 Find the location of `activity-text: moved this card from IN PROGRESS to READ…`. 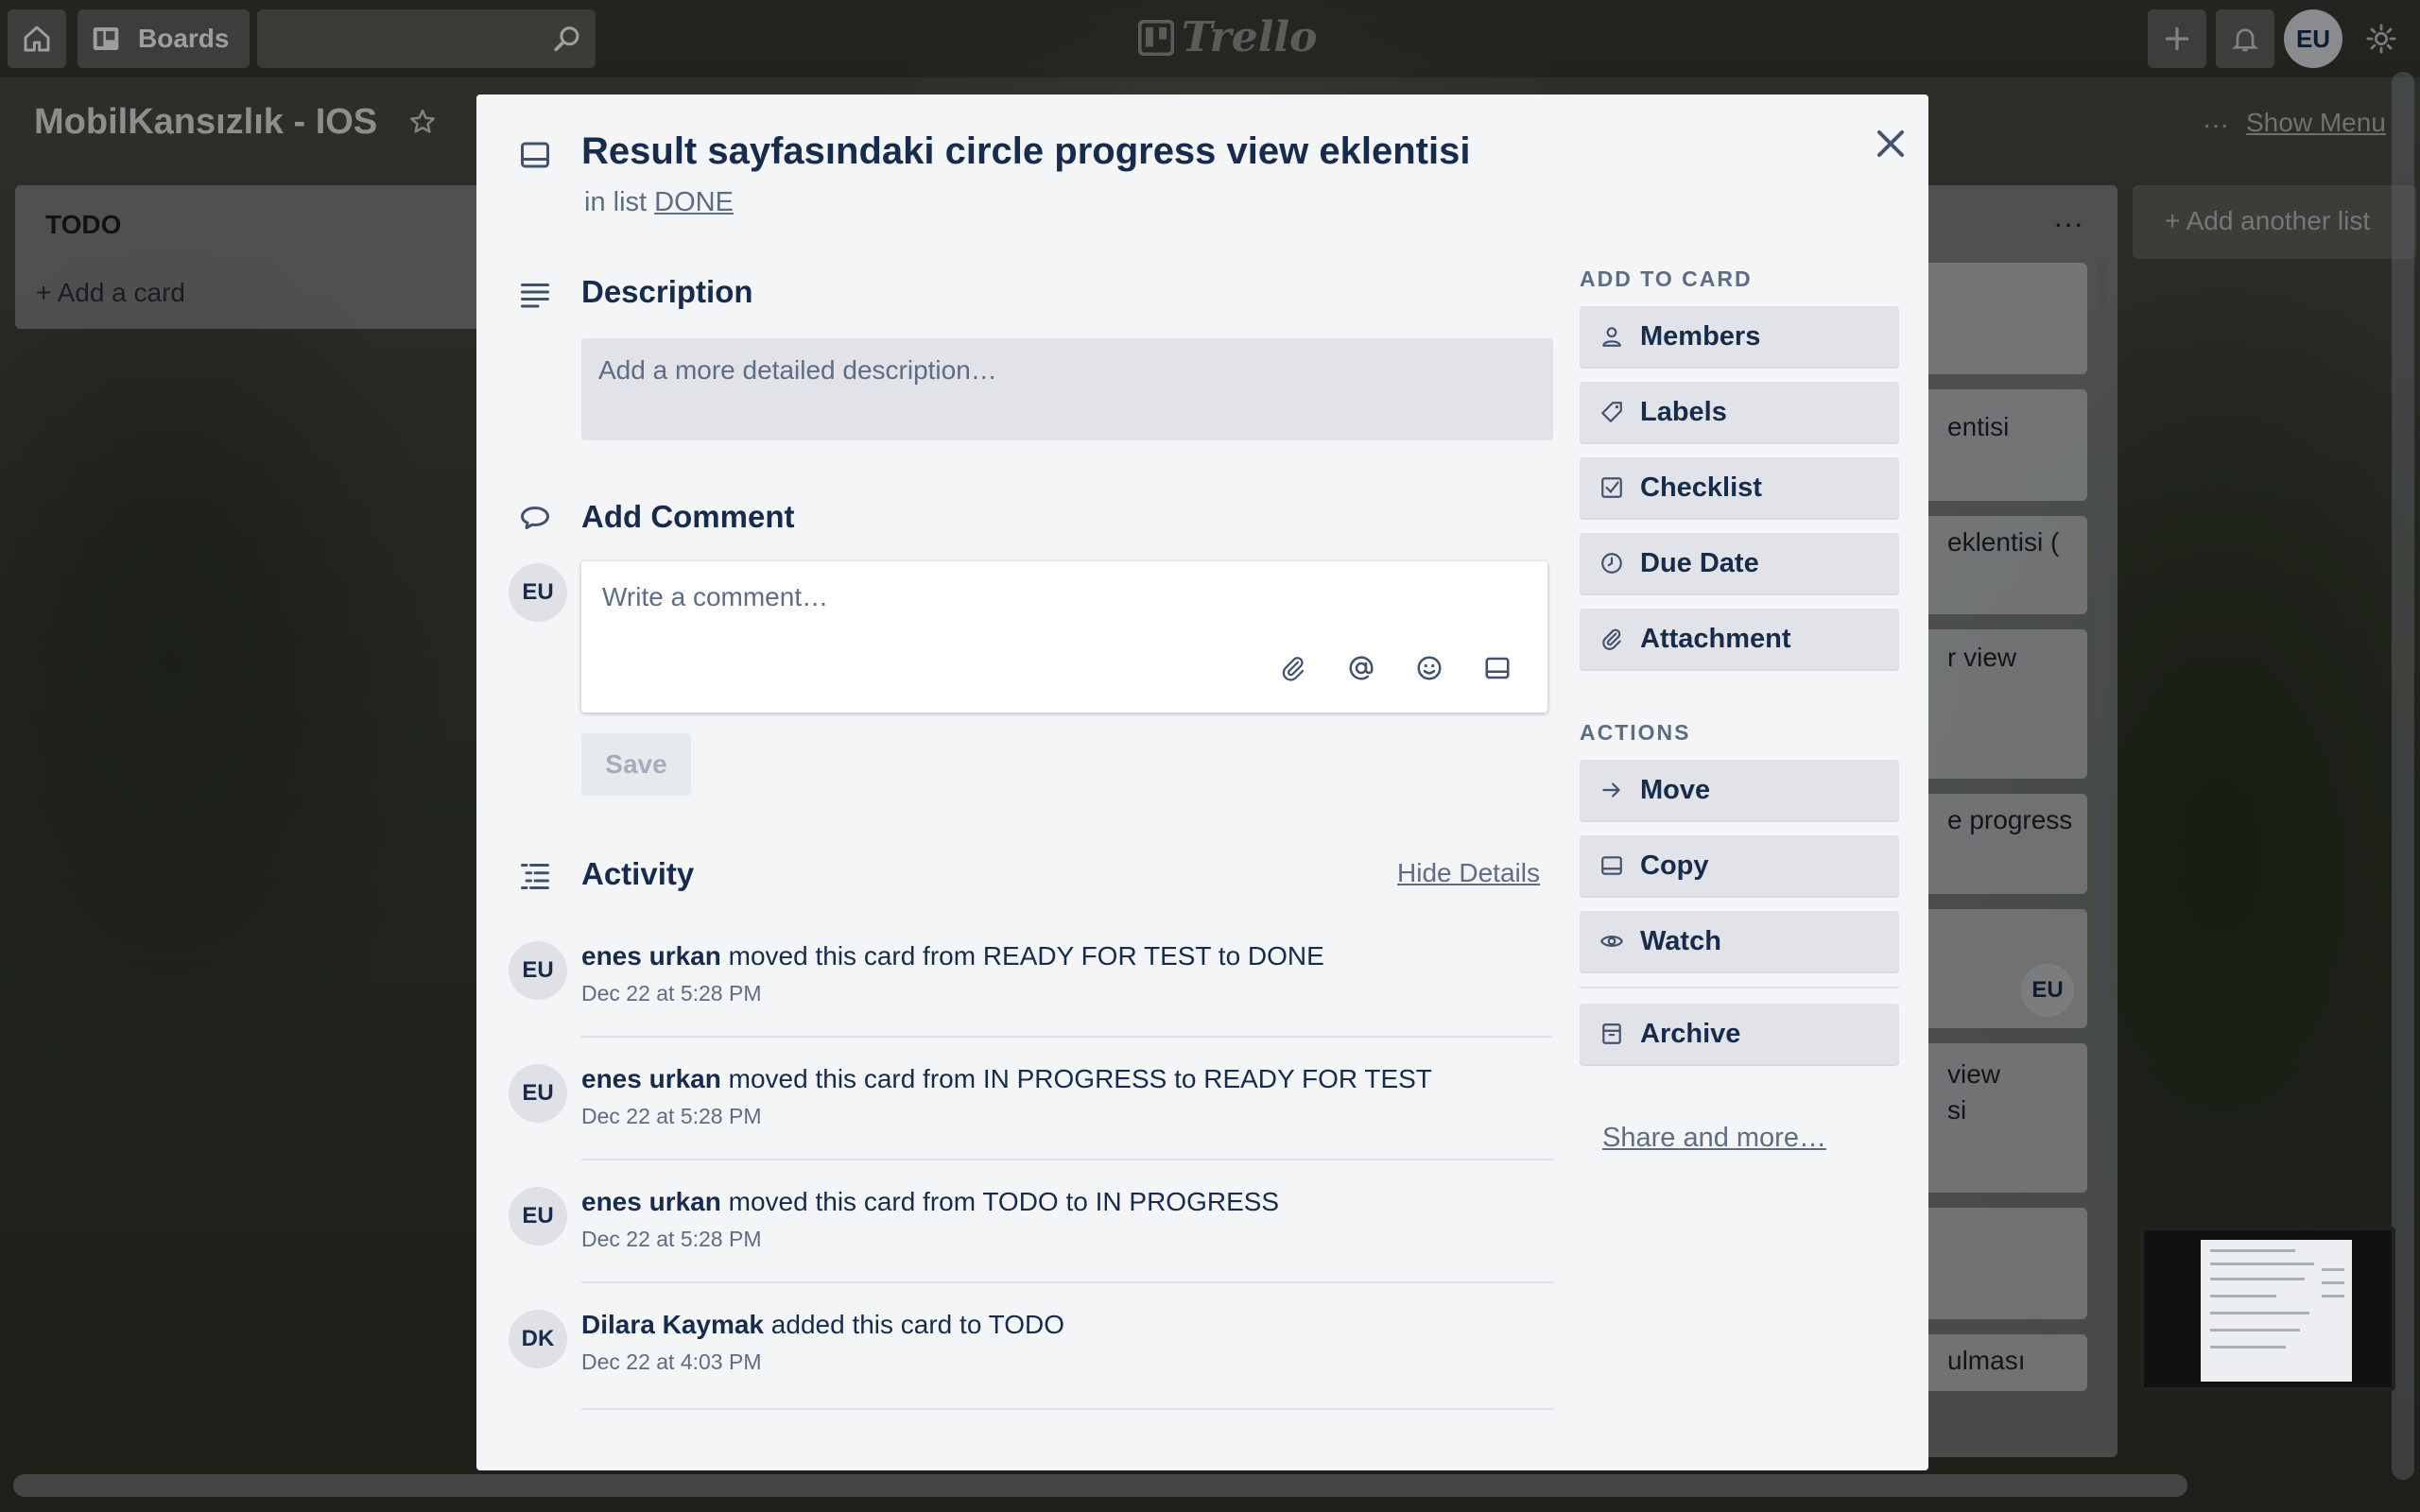

activity-text: moved this card from IN PROGRESS to READ… is located at coordinates (1080, 1078).